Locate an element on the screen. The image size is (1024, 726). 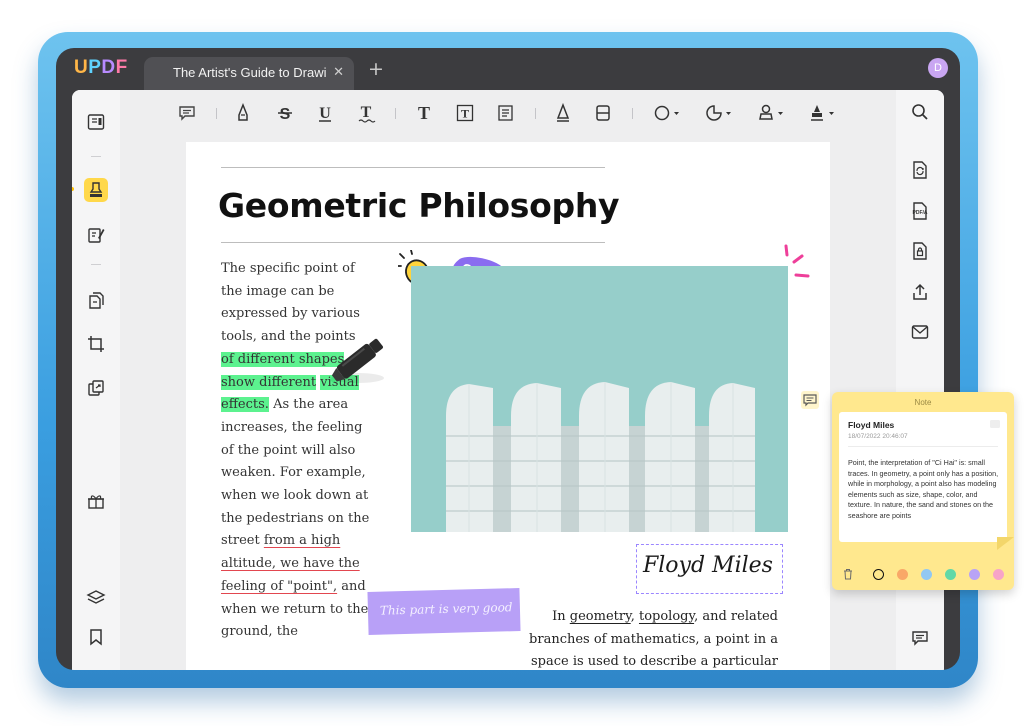
underline-icon: U is located at coordinates (325, 113).